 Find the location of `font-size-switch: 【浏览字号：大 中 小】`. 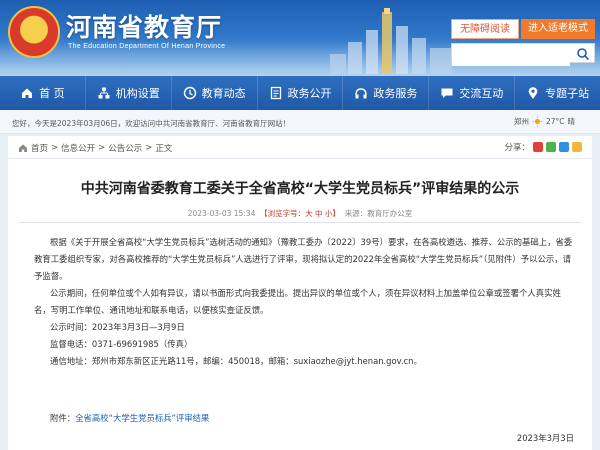

font-size-switch: 【浏览字号：大 中 小】 is located at coordinates (300, 213).